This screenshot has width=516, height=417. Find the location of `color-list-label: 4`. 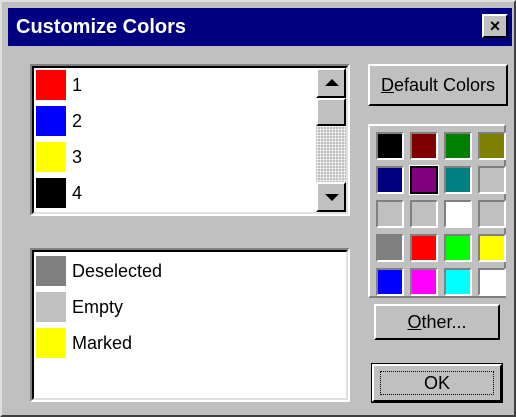

color-list-label: 4 is located at coordinates (77, 193).